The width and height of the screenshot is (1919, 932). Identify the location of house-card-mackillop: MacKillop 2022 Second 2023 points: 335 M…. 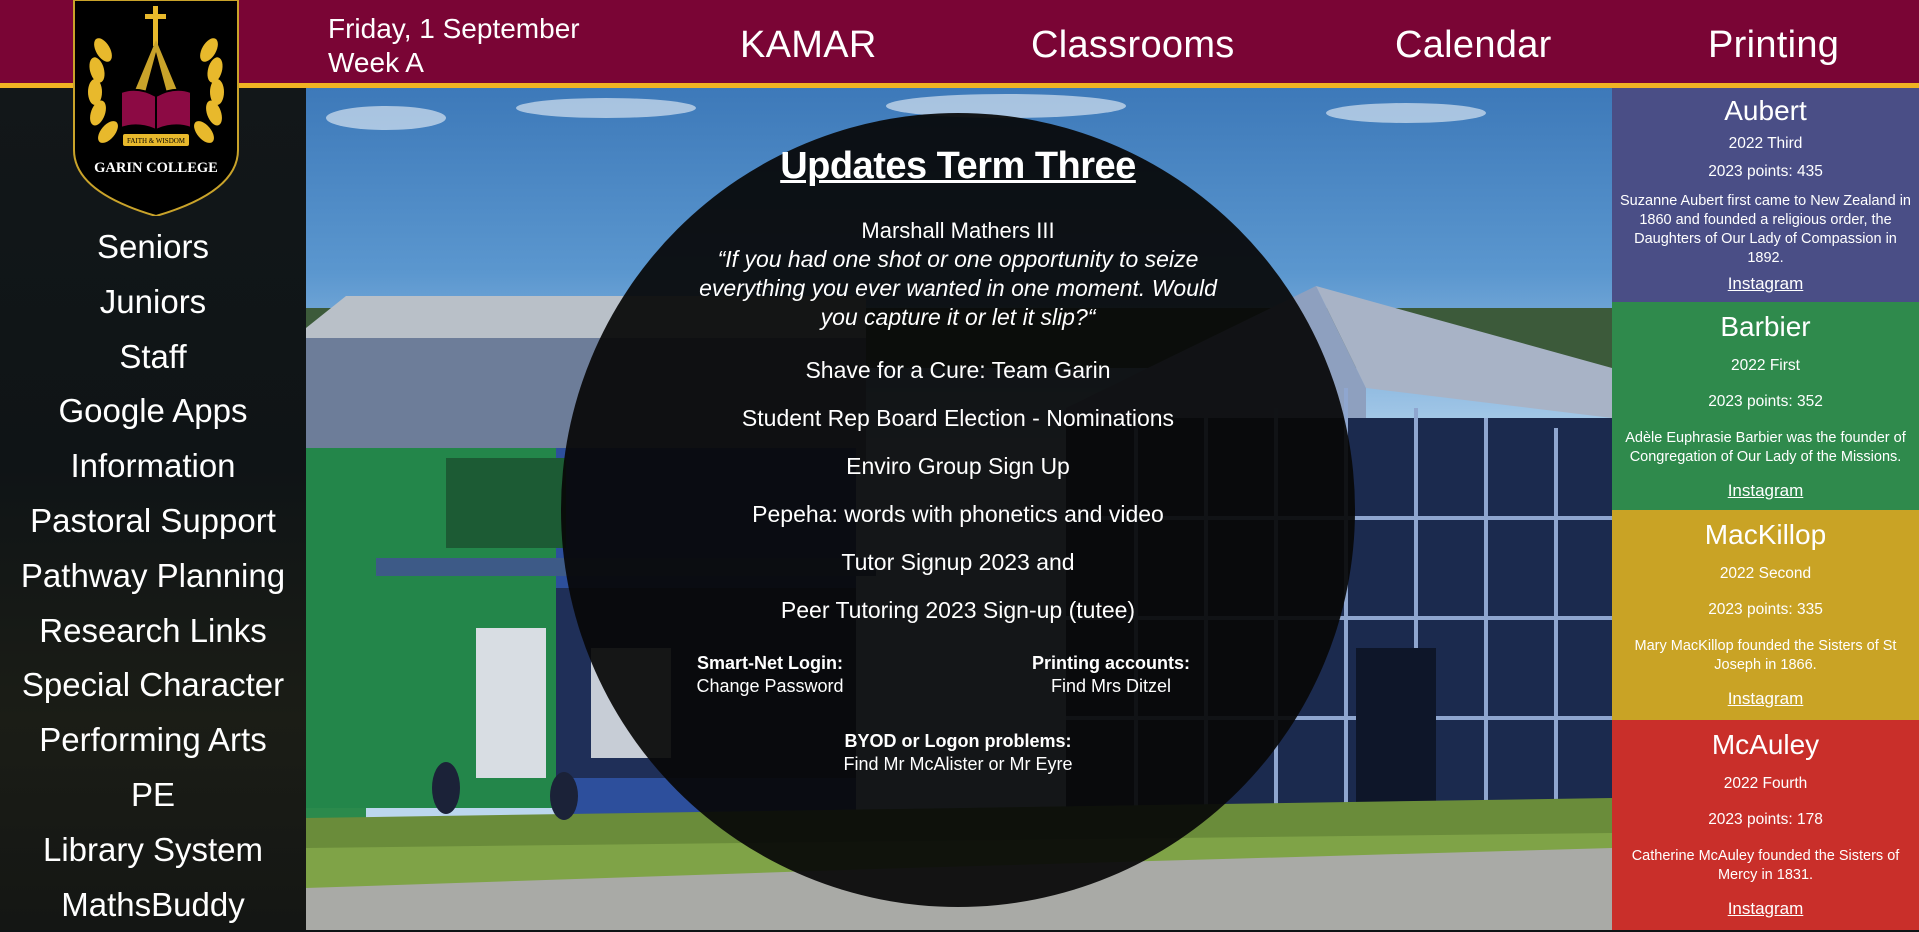
(1765, 615).